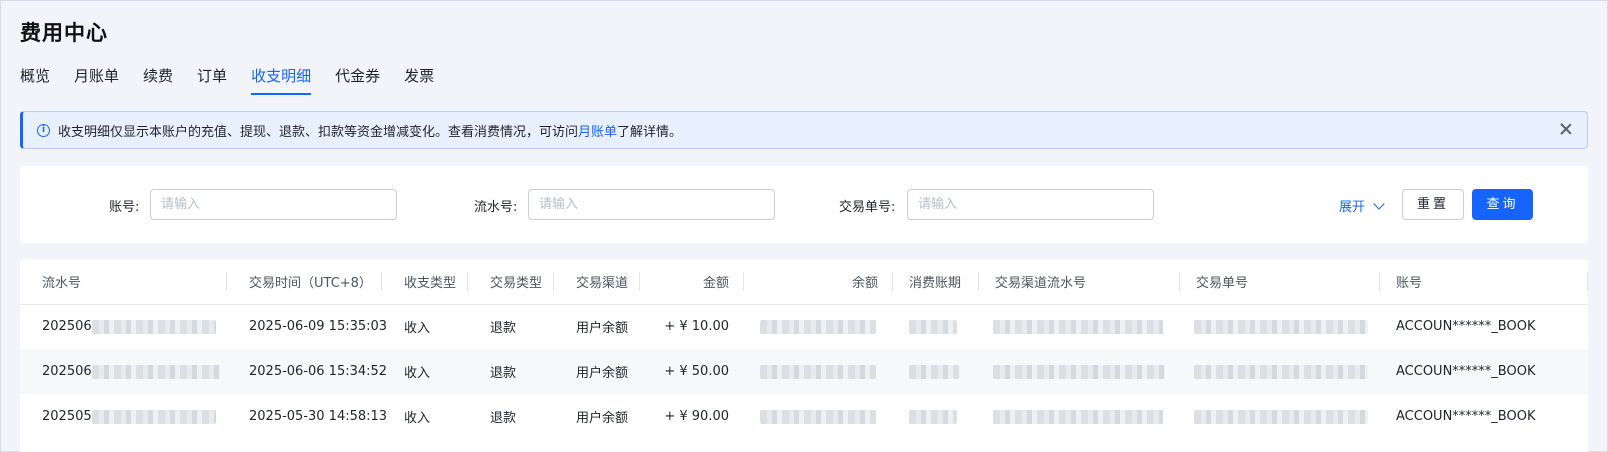  What do you see at coordinates (307, 371) in the screenshot?
I see `time-cell: 2025-06-06 15:34:52` at bounding box center [307, 371].